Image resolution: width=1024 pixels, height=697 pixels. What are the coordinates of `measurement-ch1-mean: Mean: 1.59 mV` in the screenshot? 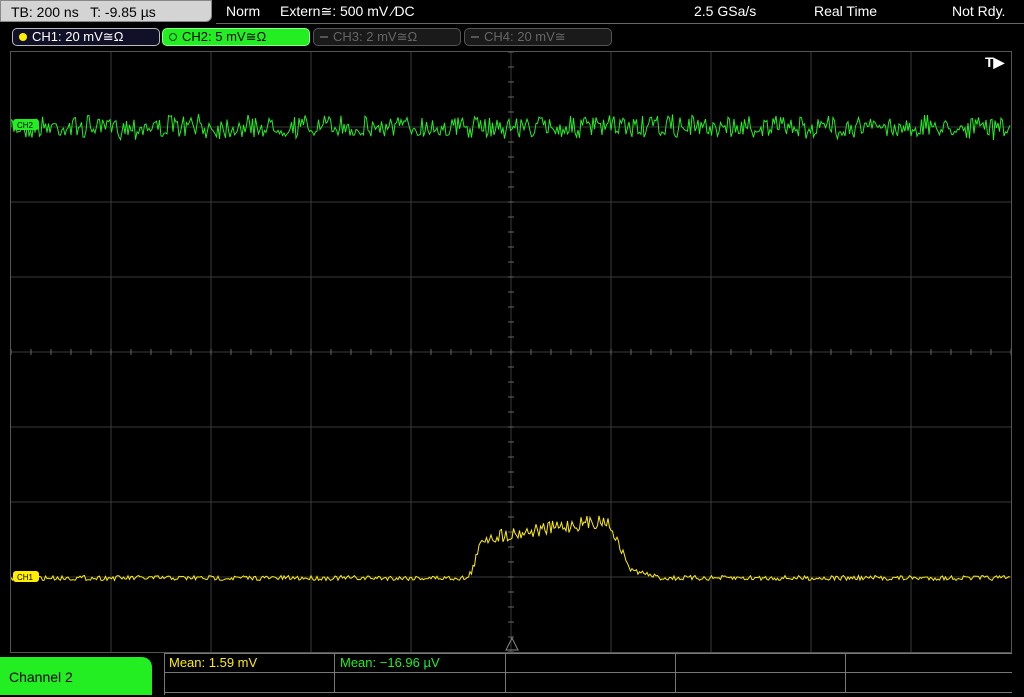 It's located at (249, 663).